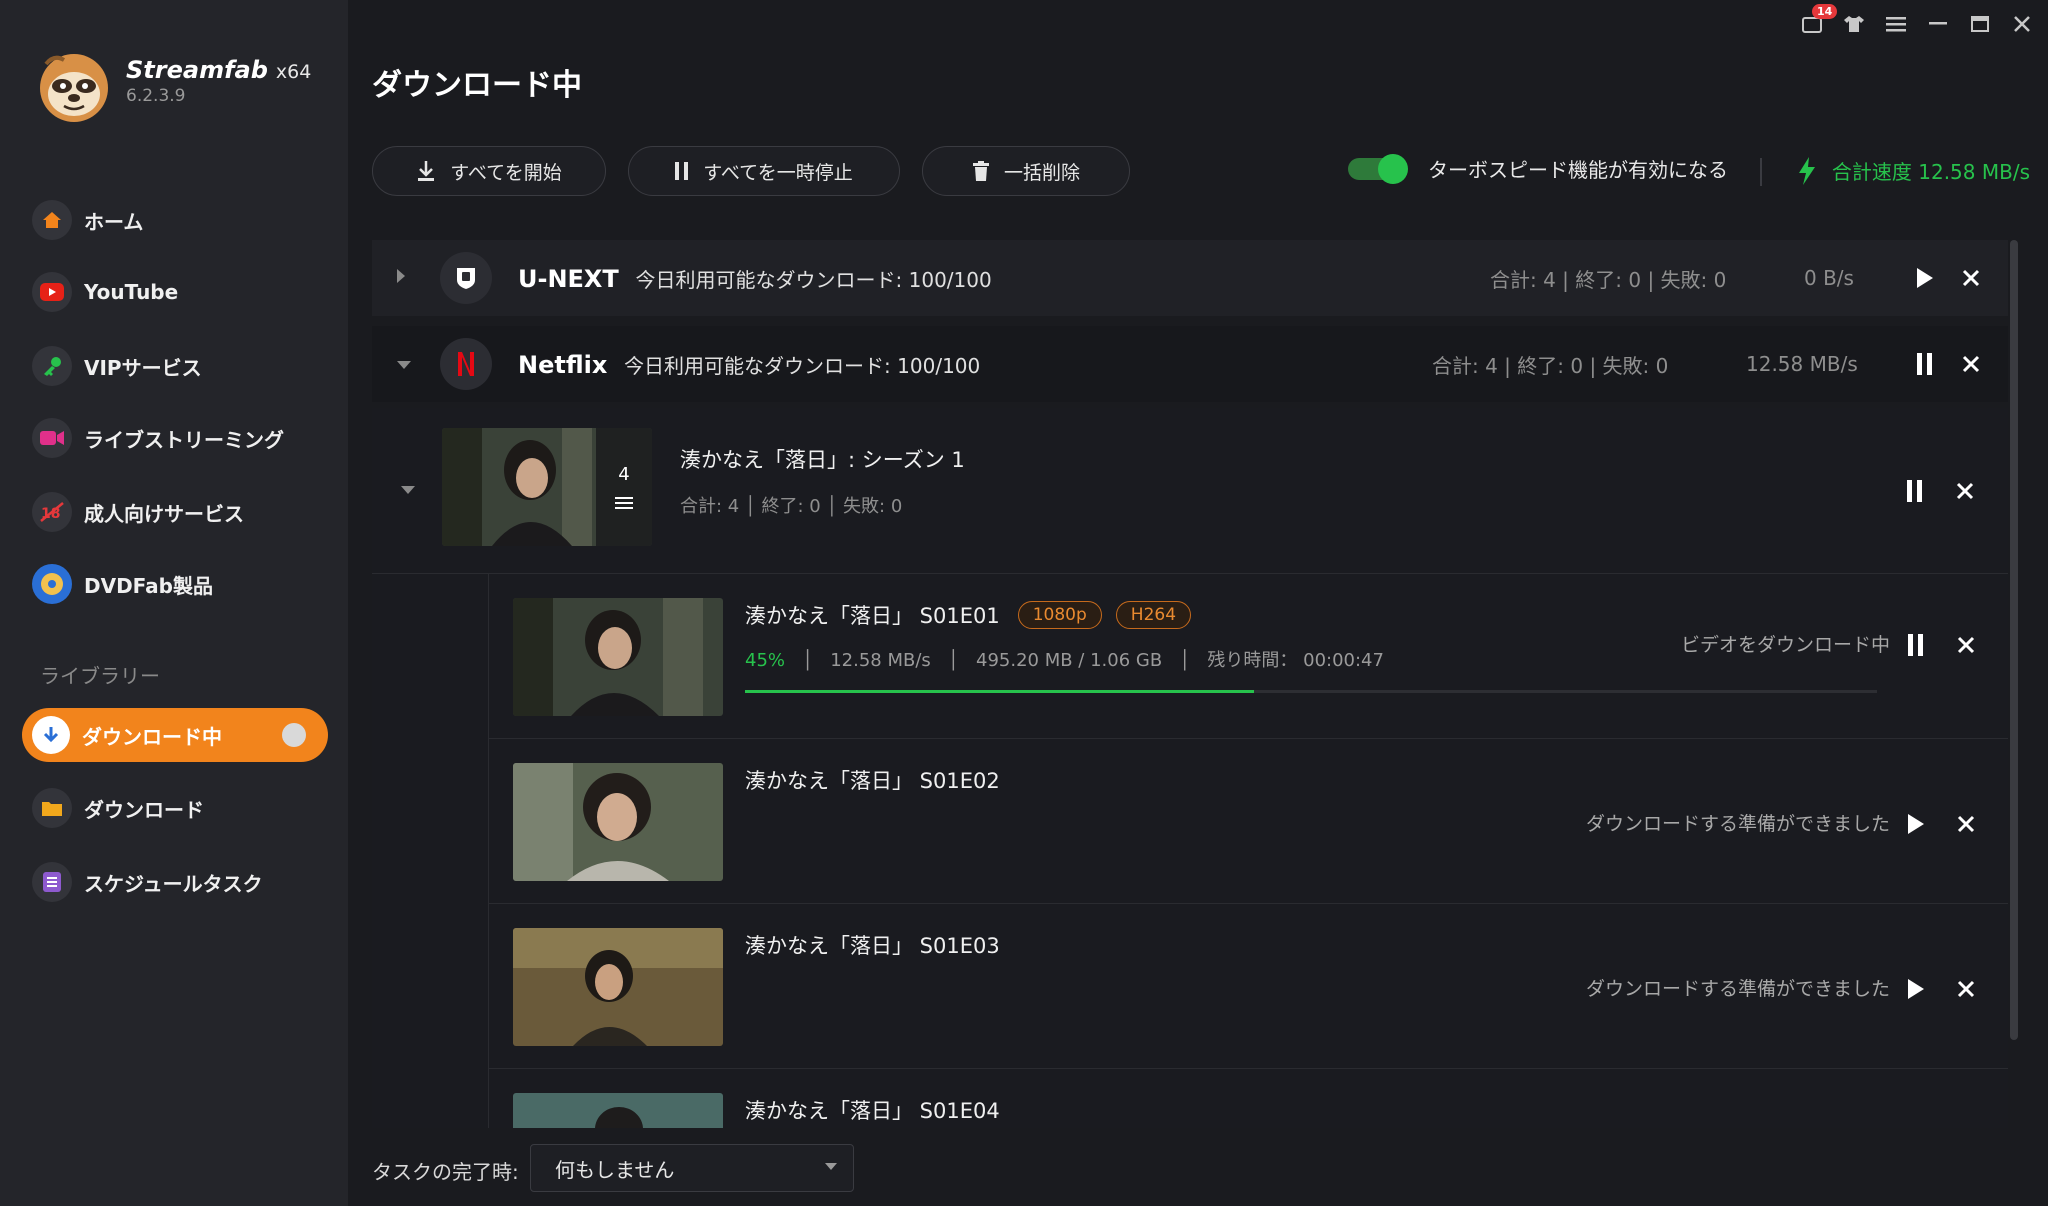 The image size is (2048, 1206). What do you see at coordinates (822, 460) in the screenshot?
I see `season-title: 湊かなえ「落日」: シーズン 1` at bounding box center [822, 460].